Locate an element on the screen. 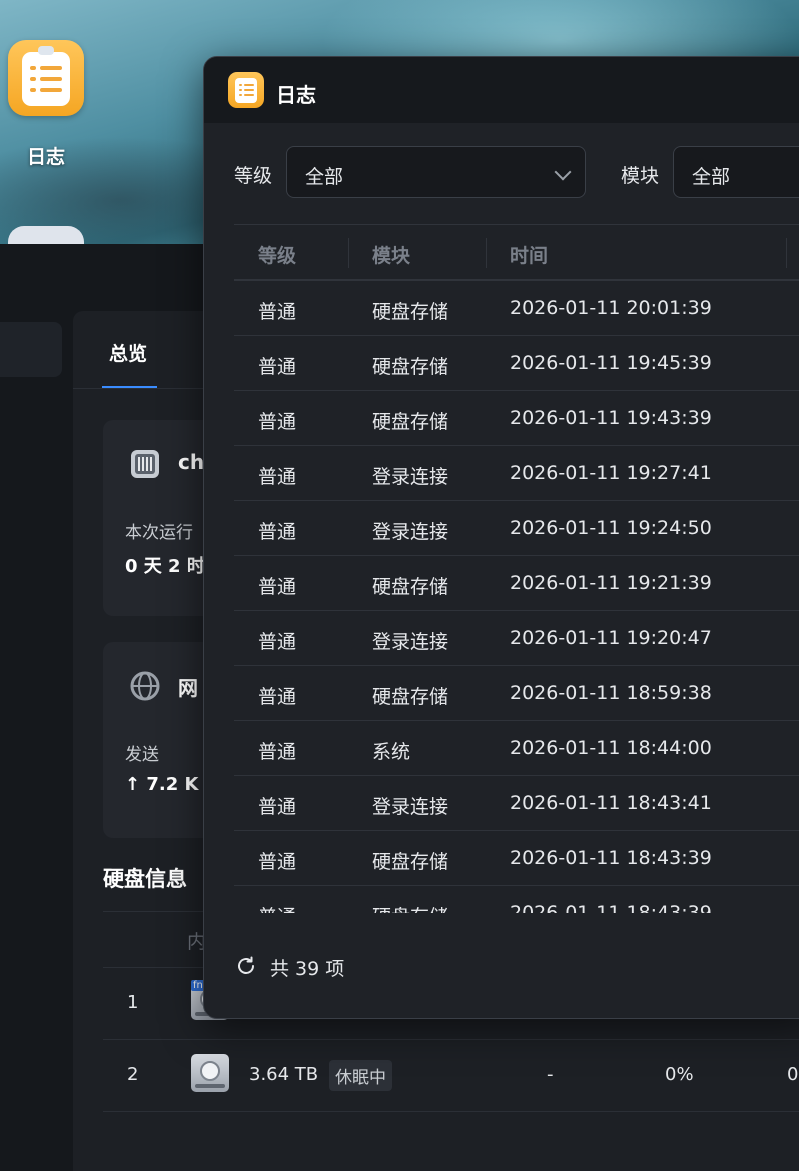  log-time: 2026-01-11 19:24:50 is located at coordinates (611, 528).